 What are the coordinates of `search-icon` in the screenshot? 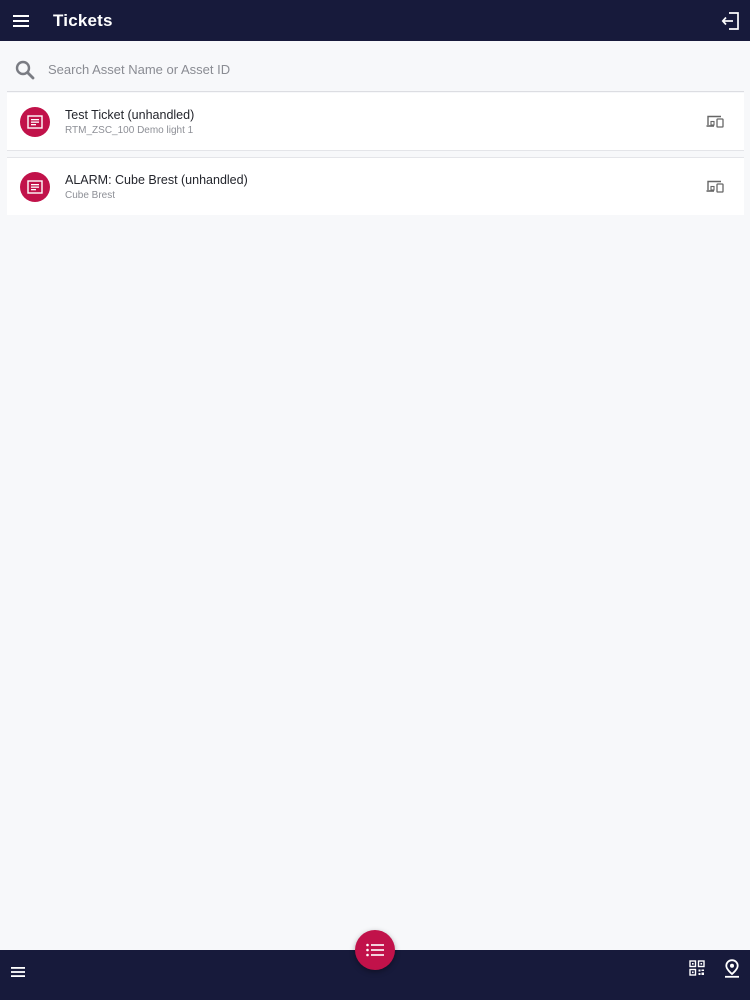 It's located at (25, 69).